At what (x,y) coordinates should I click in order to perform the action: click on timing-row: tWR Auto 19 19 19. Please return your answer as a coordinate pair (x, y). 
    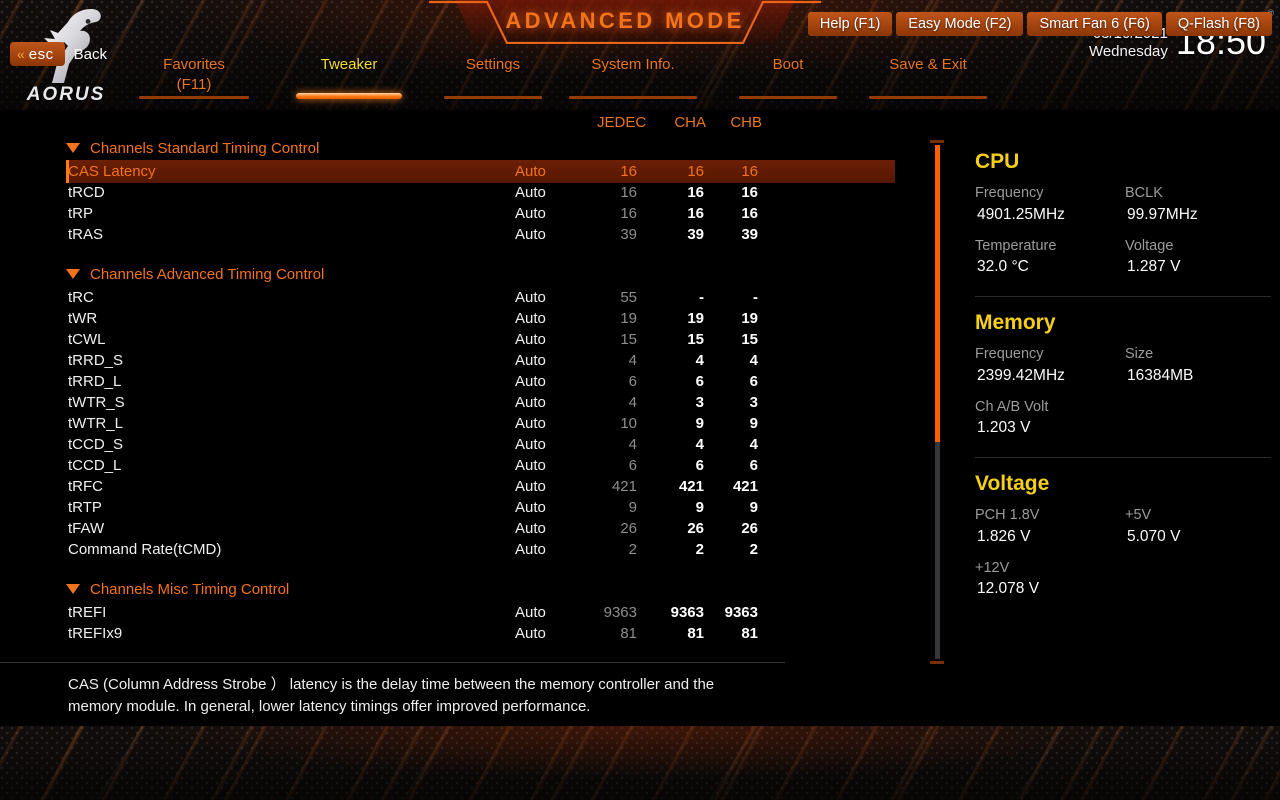
    Looking at the image, I should click on (455, 318).